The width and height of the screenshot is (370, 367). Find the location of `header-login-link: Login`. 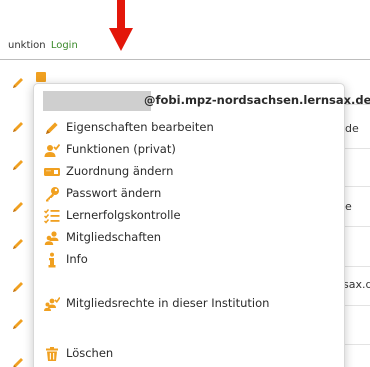

header-login-link: Login is located at coordinates (64, 45).